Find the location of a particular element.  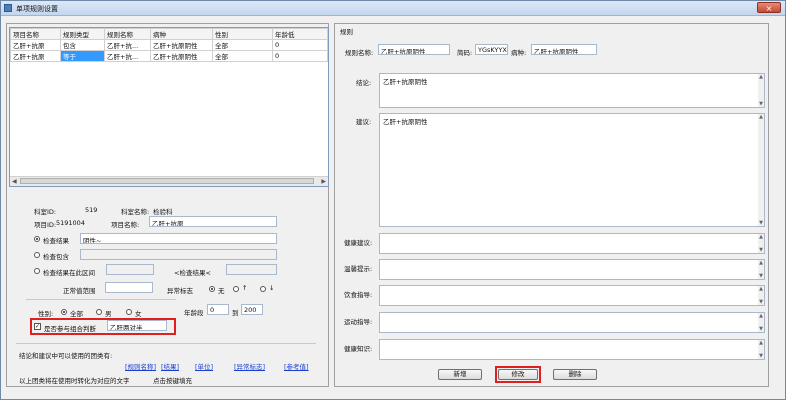

disease-field: 乙肝+抗原阴性 is located at coordinates (564, 49).